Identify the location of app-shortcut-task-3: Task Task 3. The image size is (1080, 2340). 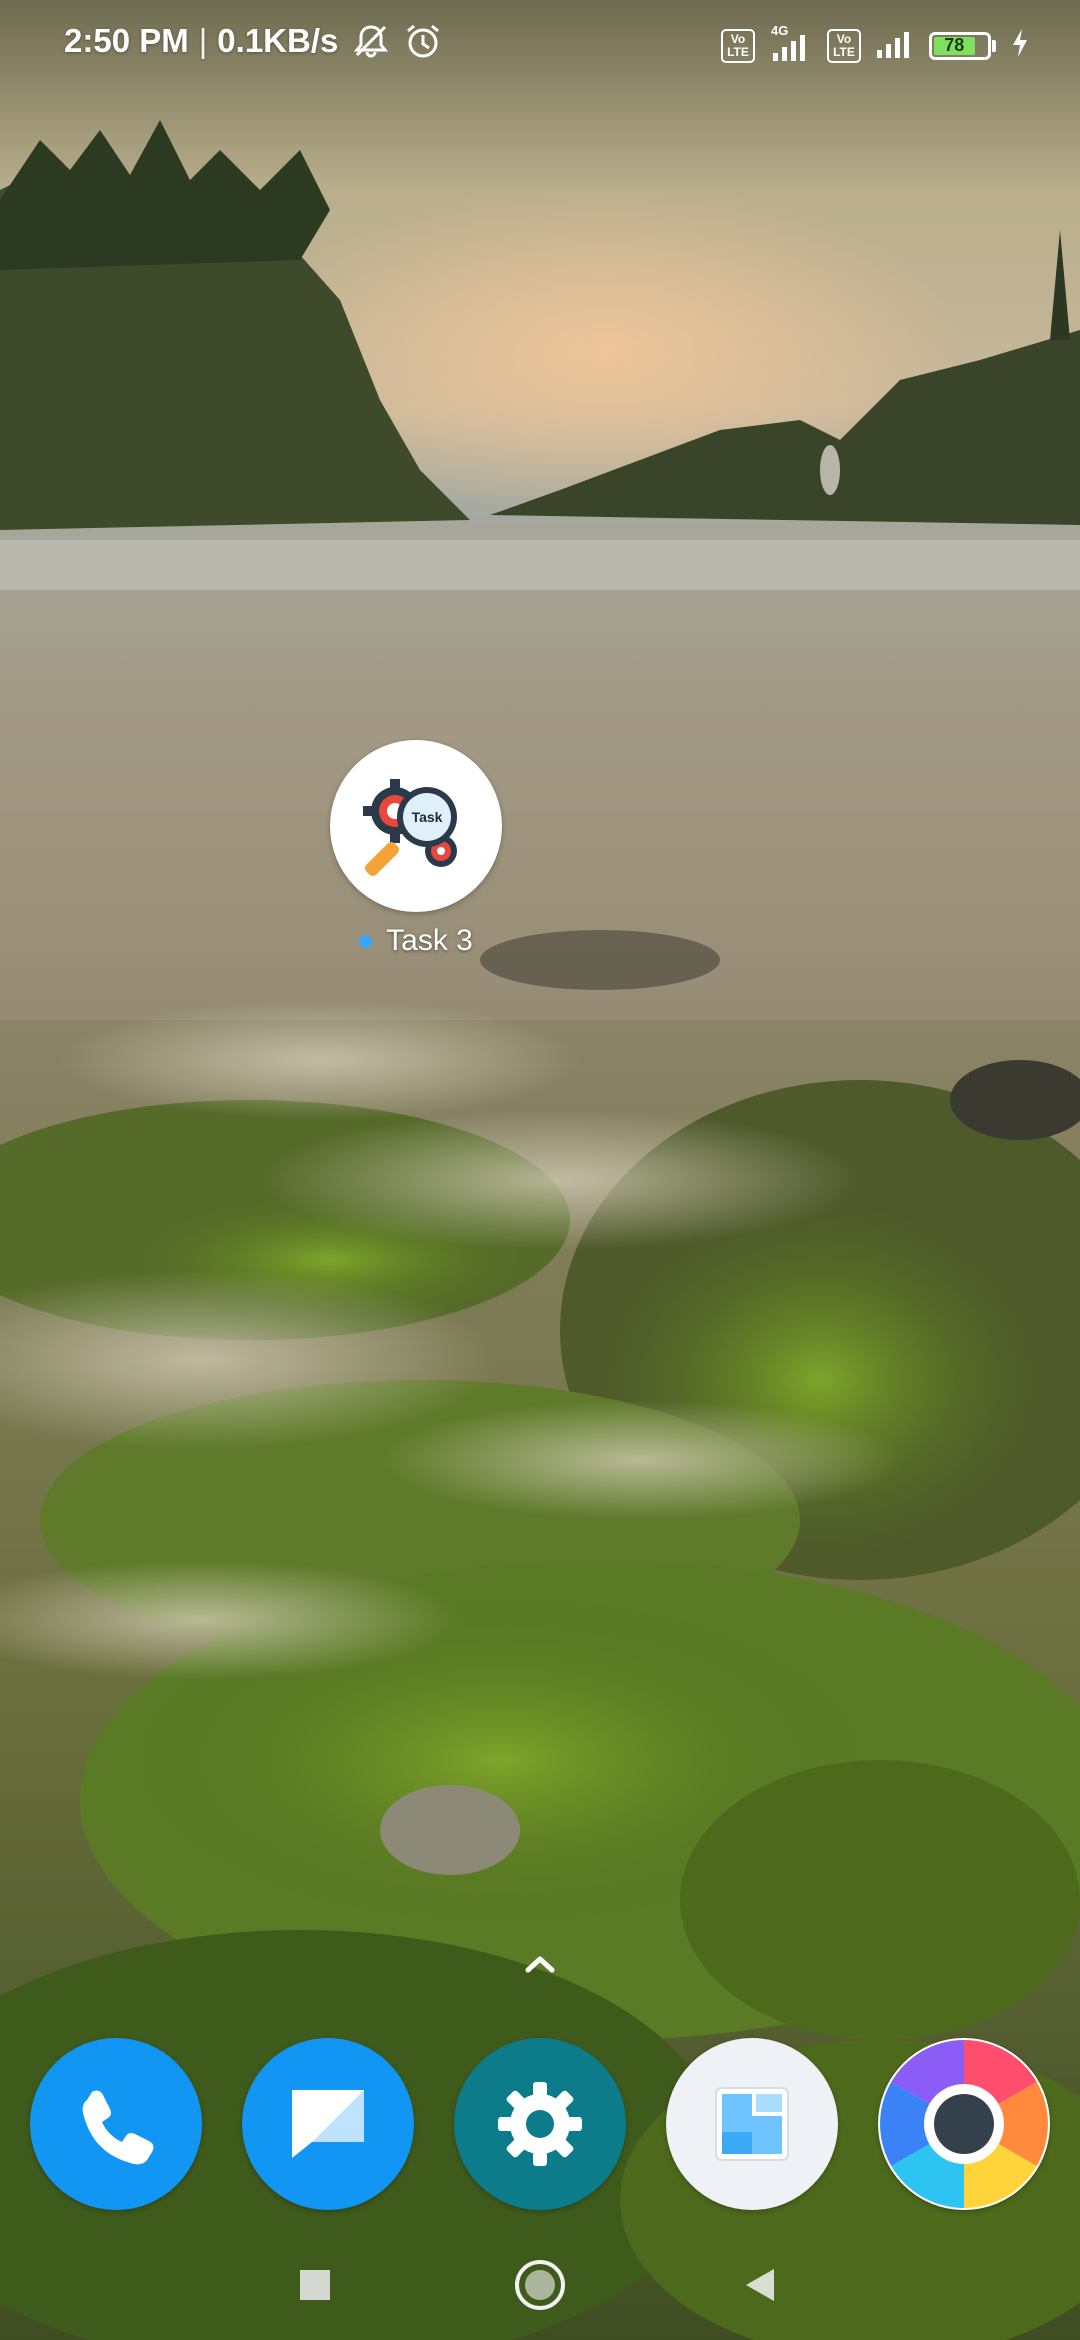
(416, 849).